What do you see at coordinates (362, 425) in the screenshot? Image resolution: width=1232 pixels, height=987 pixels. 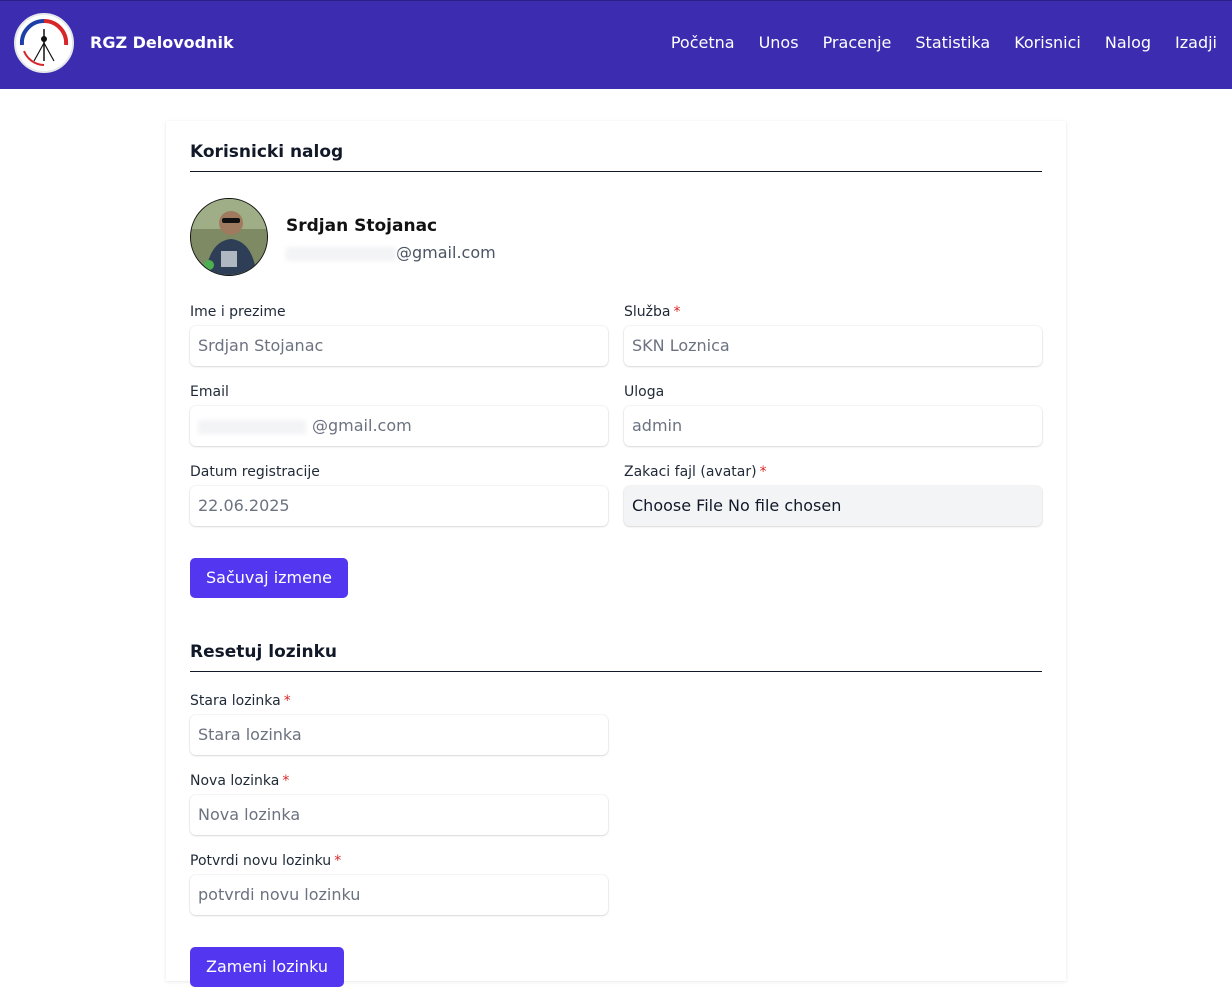 I see `email-domain: @gmail.com` at bounding box center [362, 425].